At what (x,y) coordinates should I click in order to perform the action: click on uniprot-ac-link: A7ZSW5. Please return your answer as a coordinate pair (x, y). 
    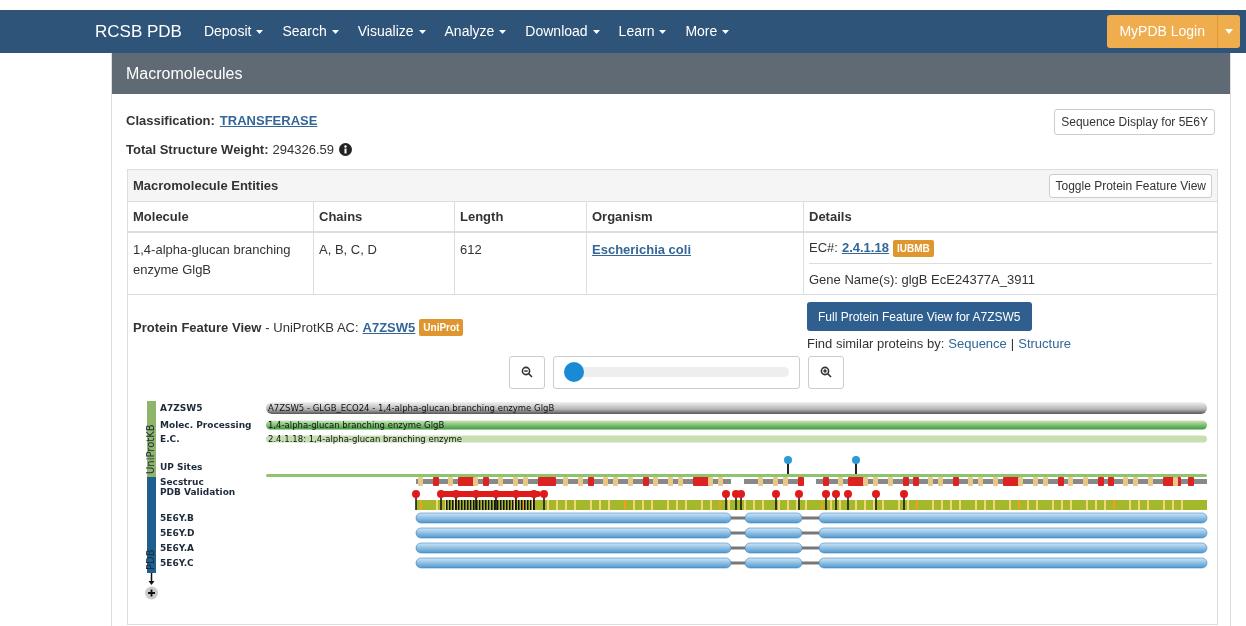
    Looking at the image, I should click on (389, 328).